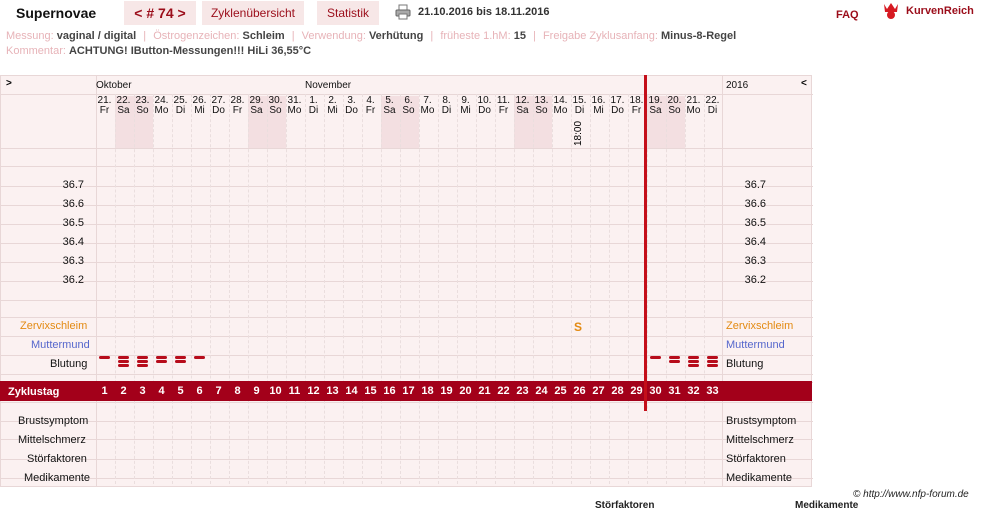 This screenshot has width=981, height=511. Describe the element at coordinates (161, 391) in the screenshot. I see `cycle-day-number: 4` at that location.